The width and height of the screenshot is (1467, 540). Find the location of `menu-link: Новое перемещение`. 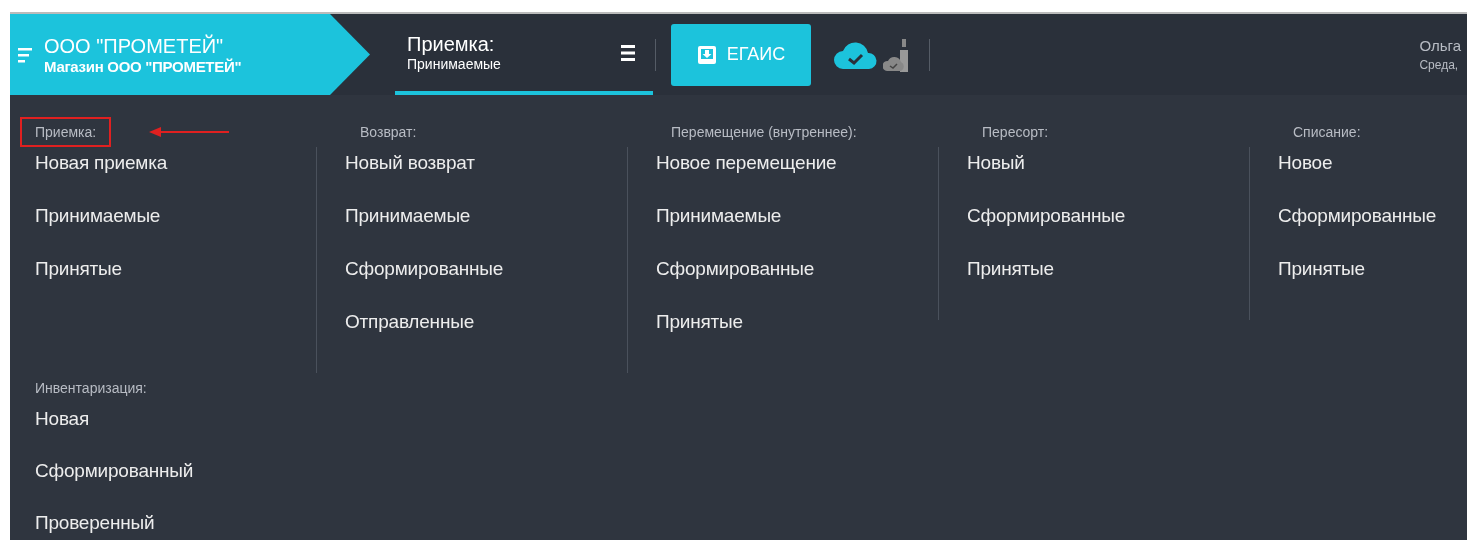

menu-link: Новое перемещение is located at coordinates (797, 173).